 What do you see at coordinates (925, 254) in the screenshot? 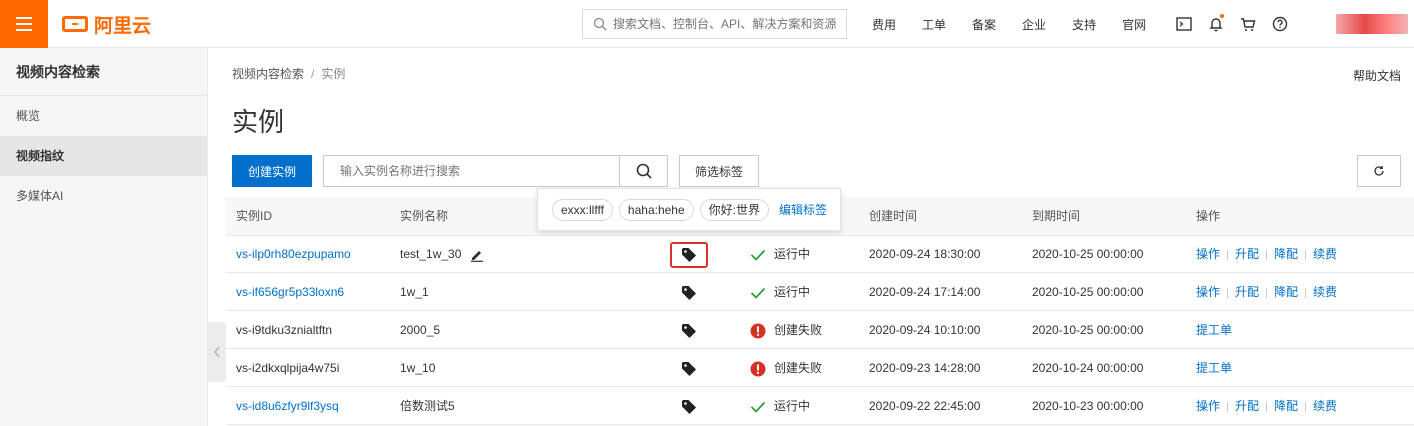
I see `created-time: 2020-09-24 18:30:00` at bounding box center [925, 254].